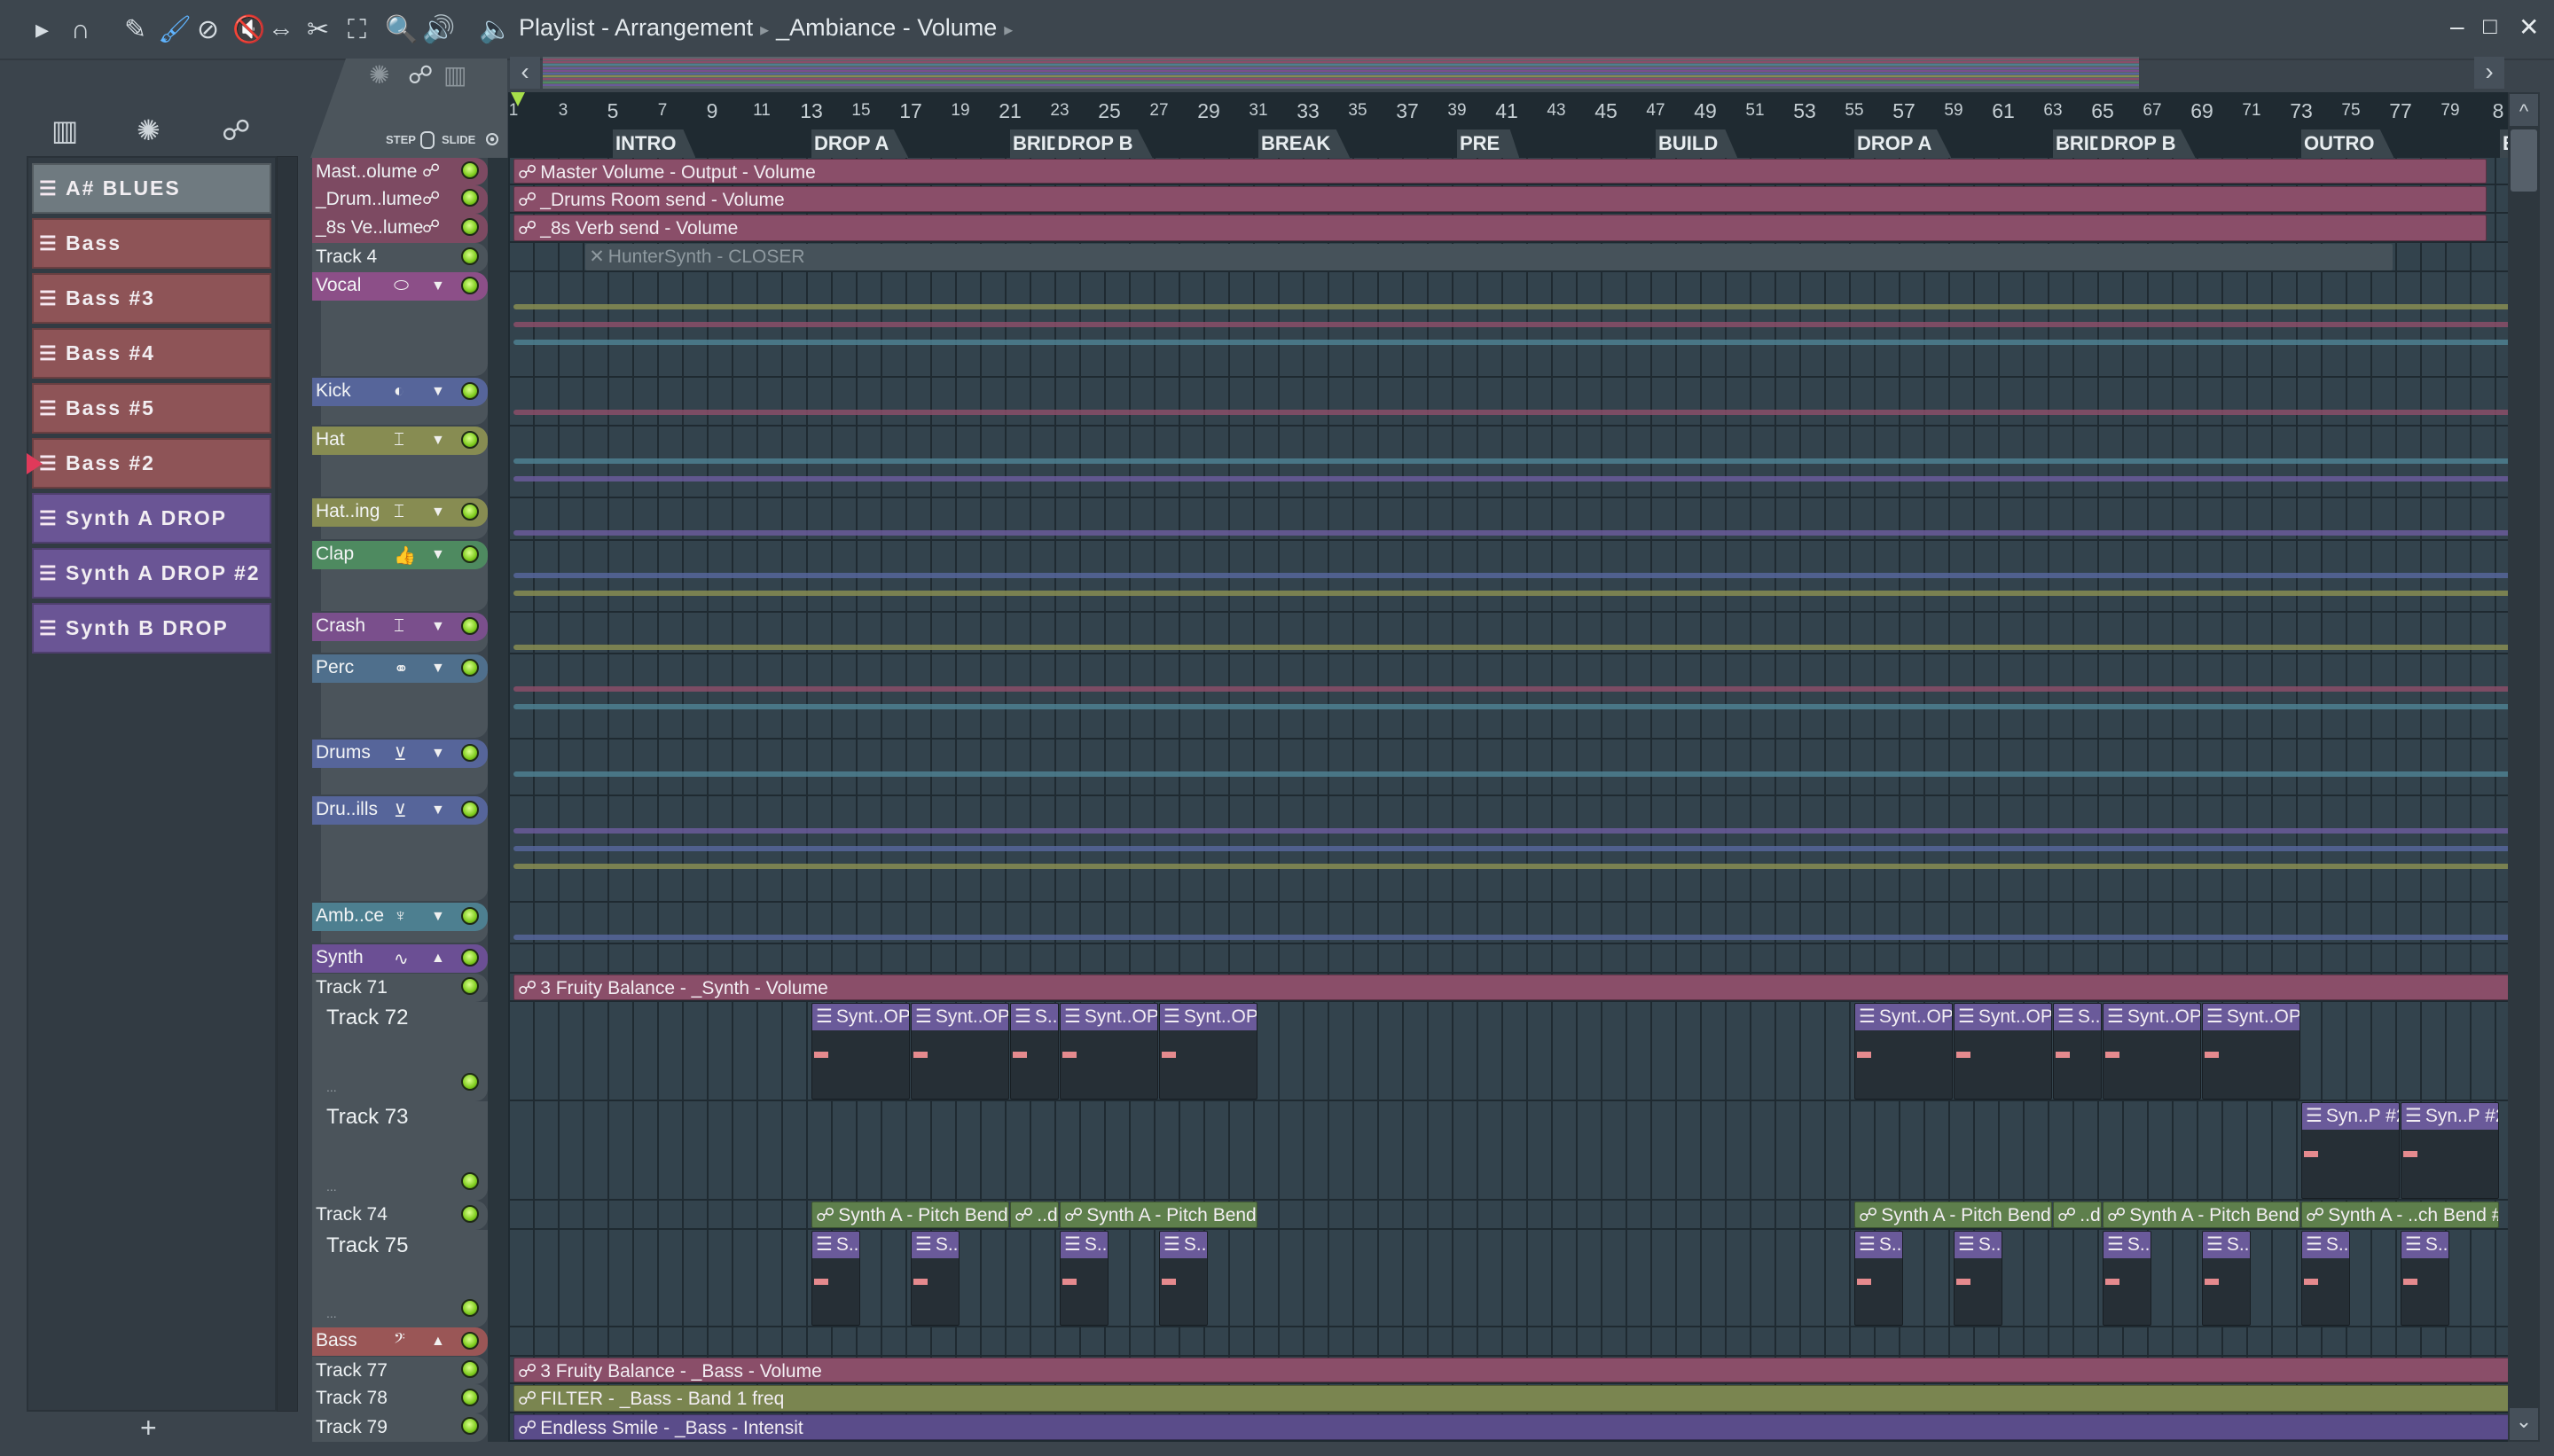 This screenshot has height=1456, width=2554. What do you see at coordinates (151, 628) in the screenshot?
I see `pattern-item: ☰ Synth B DROP` at bounding box center [151, 628].